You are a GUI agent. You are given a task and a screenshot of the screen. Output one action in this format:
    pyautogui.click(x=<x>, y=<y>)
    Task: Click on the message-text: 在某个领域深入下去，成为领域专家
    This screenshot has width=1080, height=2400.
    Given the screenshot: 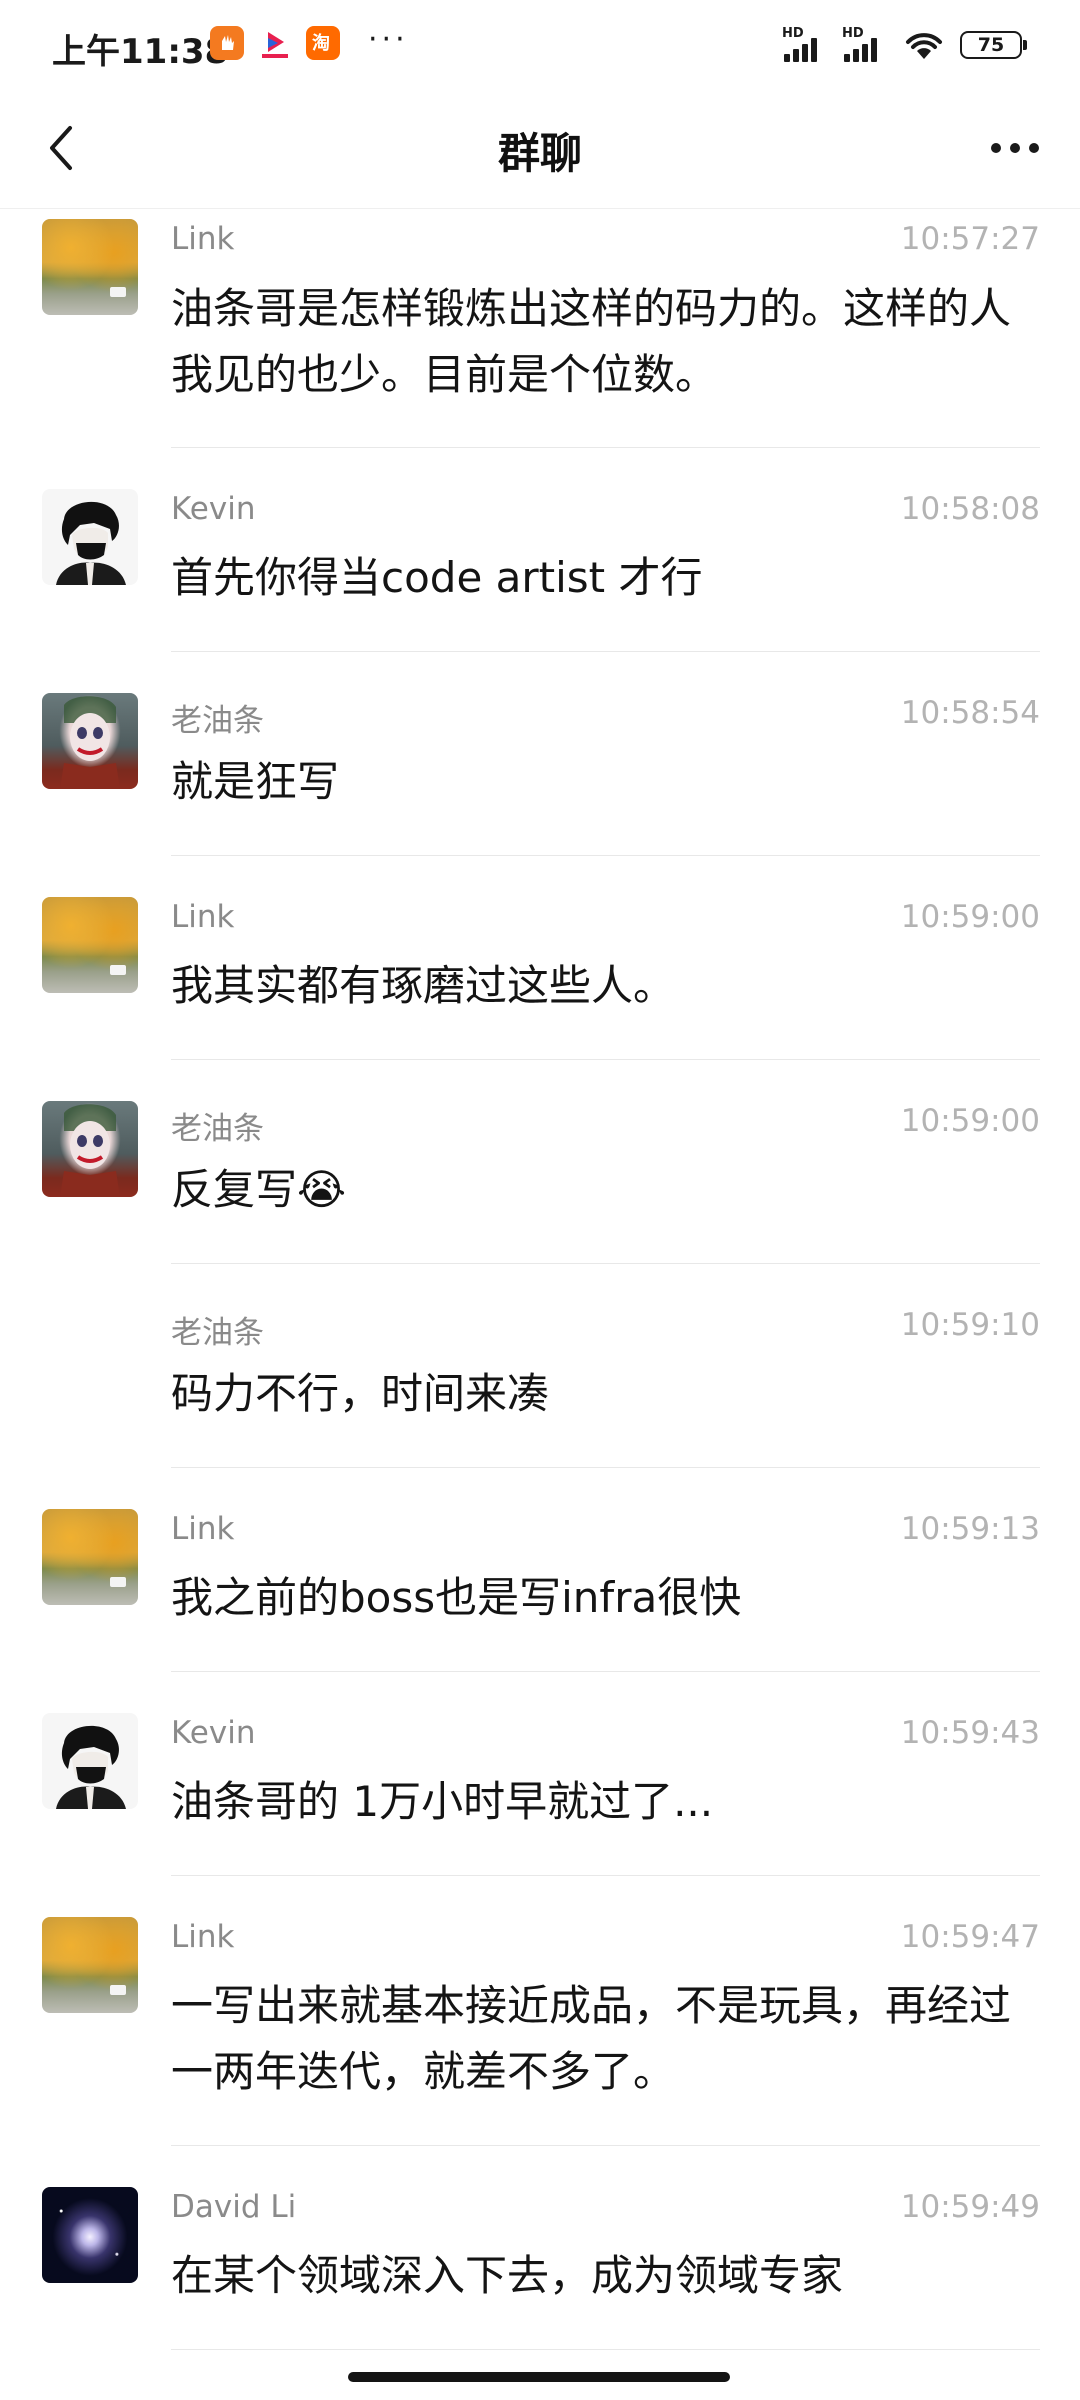 What is the action you would take?
    pyautogui.click(x=507, y=2275)
    